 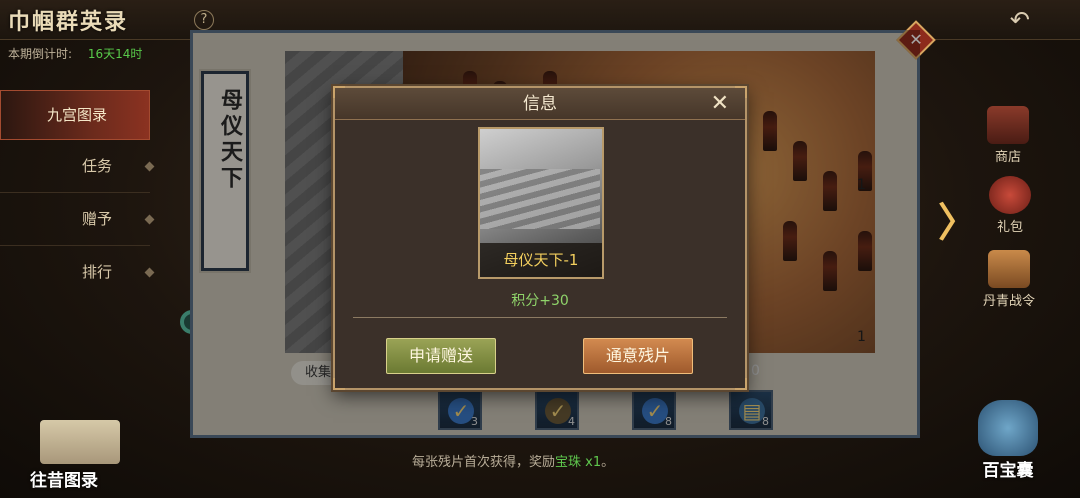 I want to click on menu-item-gift: 赠予, so click(x=80, y=219).